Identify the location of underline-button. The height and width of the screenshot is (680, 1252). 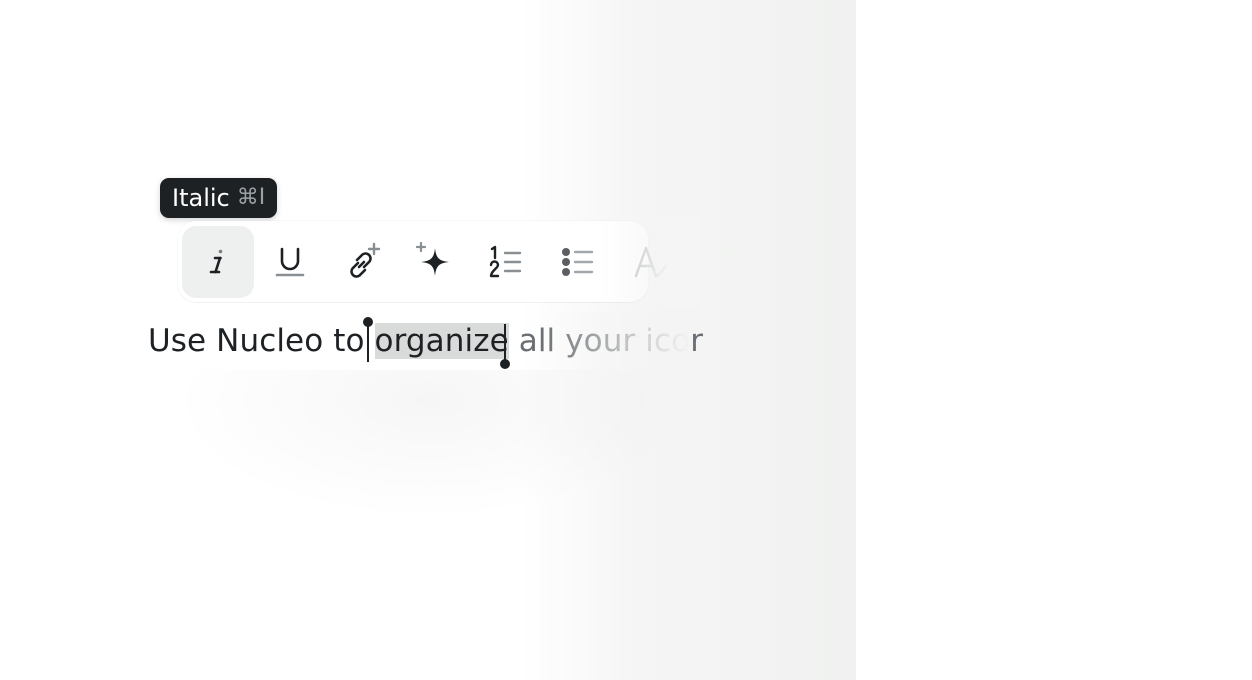
(290, 262).